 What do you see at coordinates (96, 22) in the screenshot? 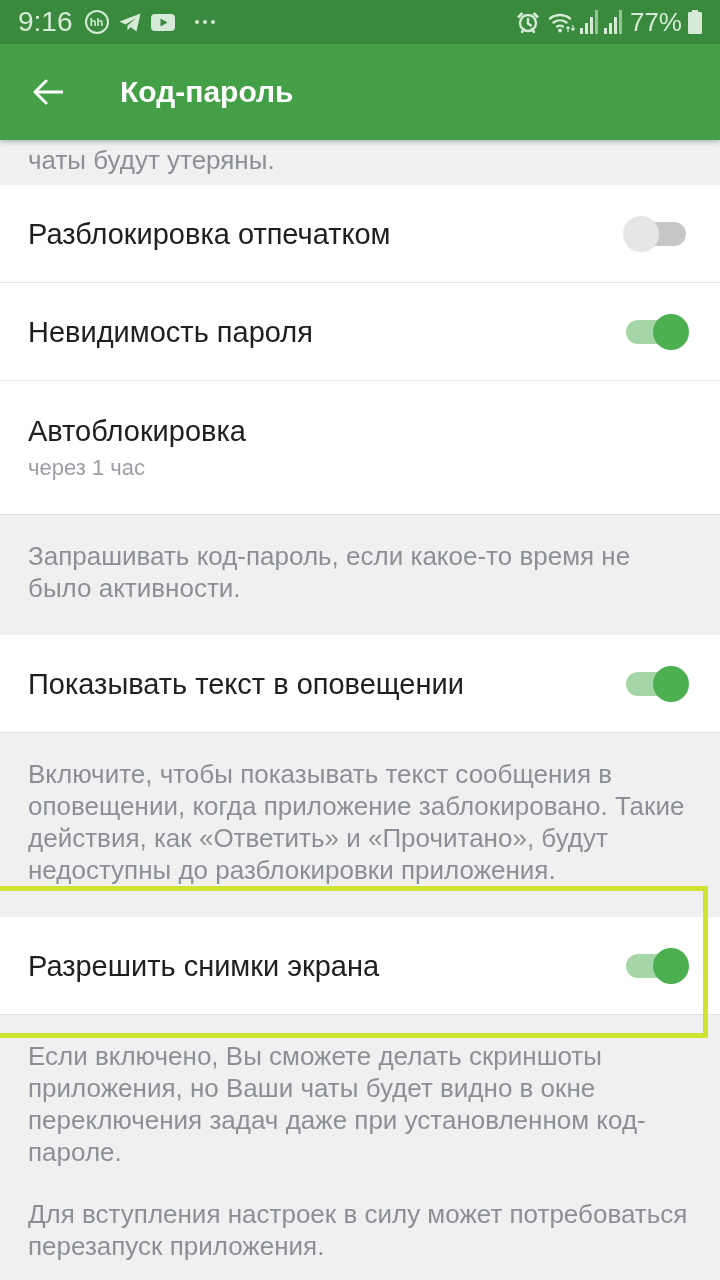
I see `app-badge-icon: hh` at bounding box center [96, 22].